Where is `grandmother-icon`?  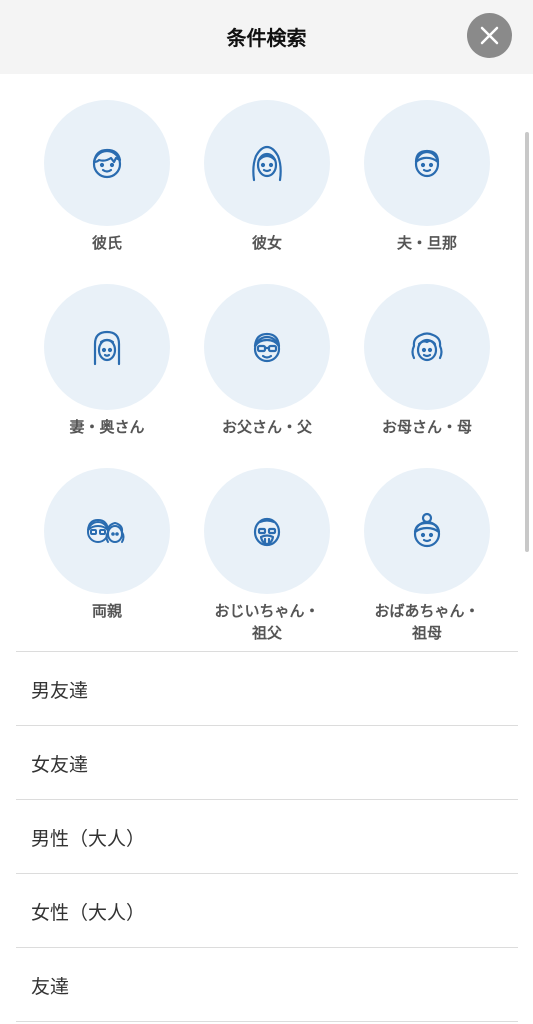 grandmother-icon is located at coordinates (427, 530).